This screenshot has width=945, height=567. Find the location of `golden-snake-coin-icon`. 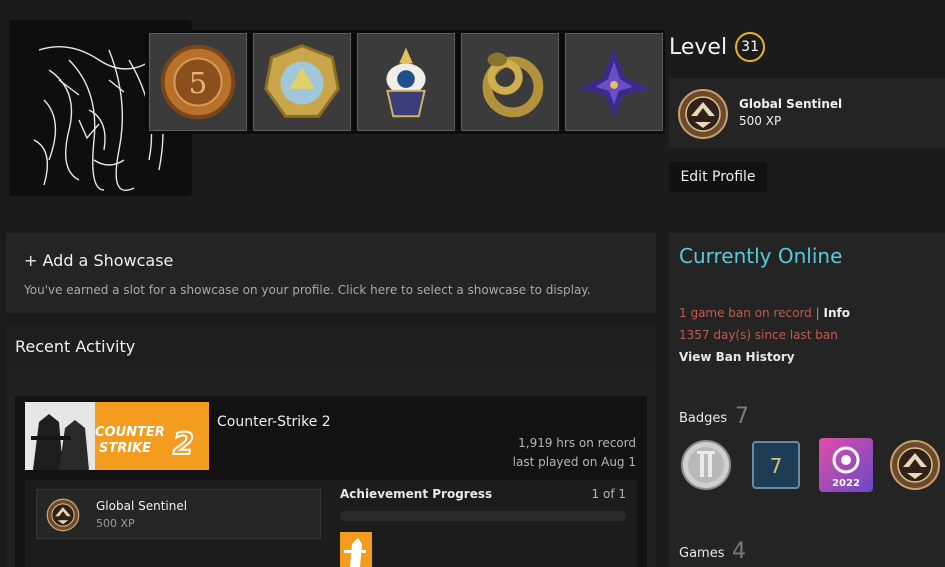

golden-snake-coin-icon is located at coordinates (513, 85).